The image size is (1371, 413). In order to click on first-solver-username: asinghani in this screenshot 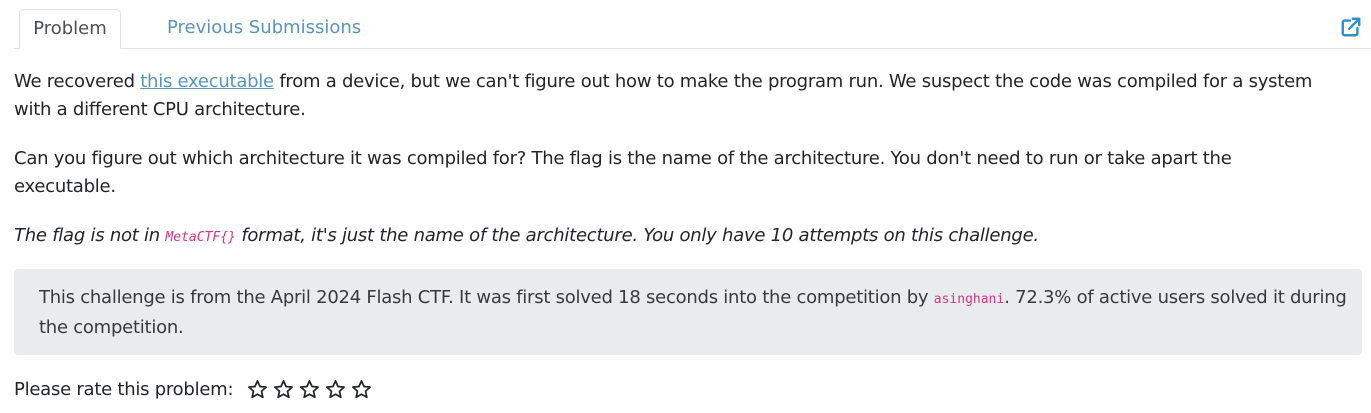, I will do `click(969, 299)`.